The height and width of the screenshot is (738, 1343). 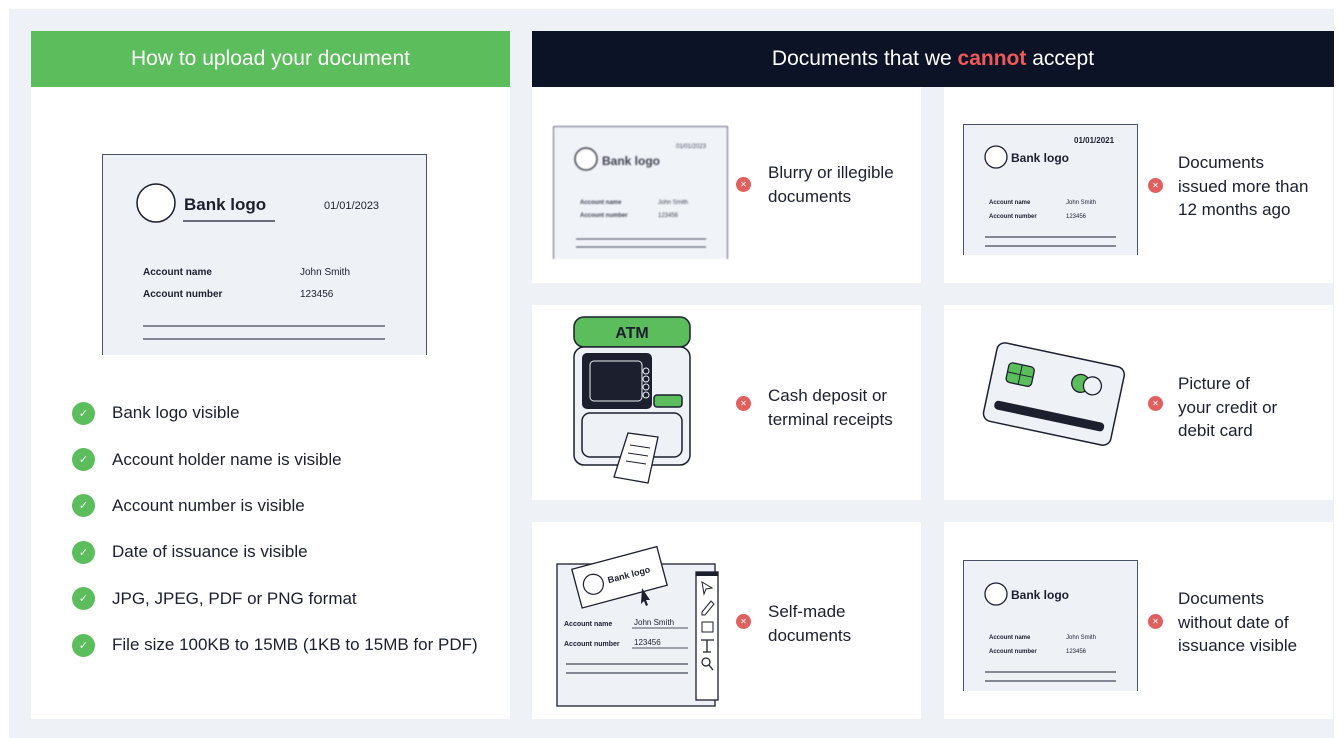 I want to click on credit-card-icon, so click(x=1054, y=394).